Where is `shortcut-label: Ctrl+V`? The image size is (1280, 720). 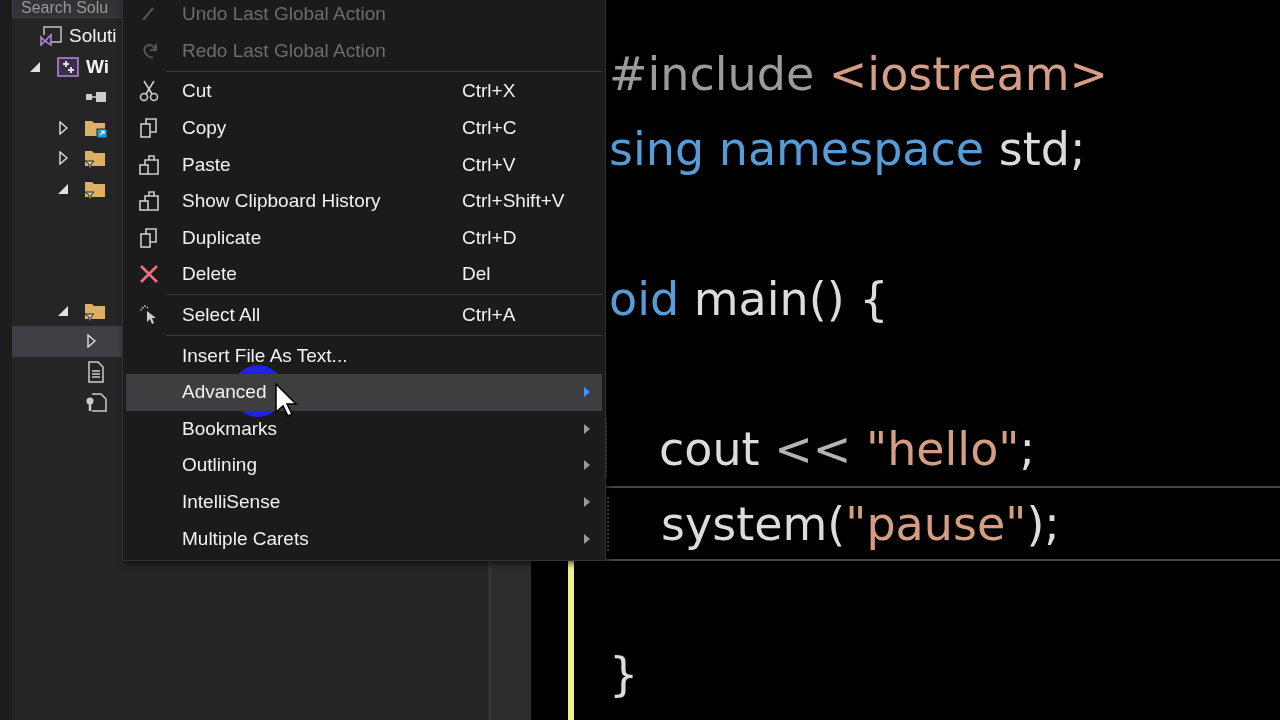 shortcut-label: Ctrl+V is located at coordinates (489, 164).